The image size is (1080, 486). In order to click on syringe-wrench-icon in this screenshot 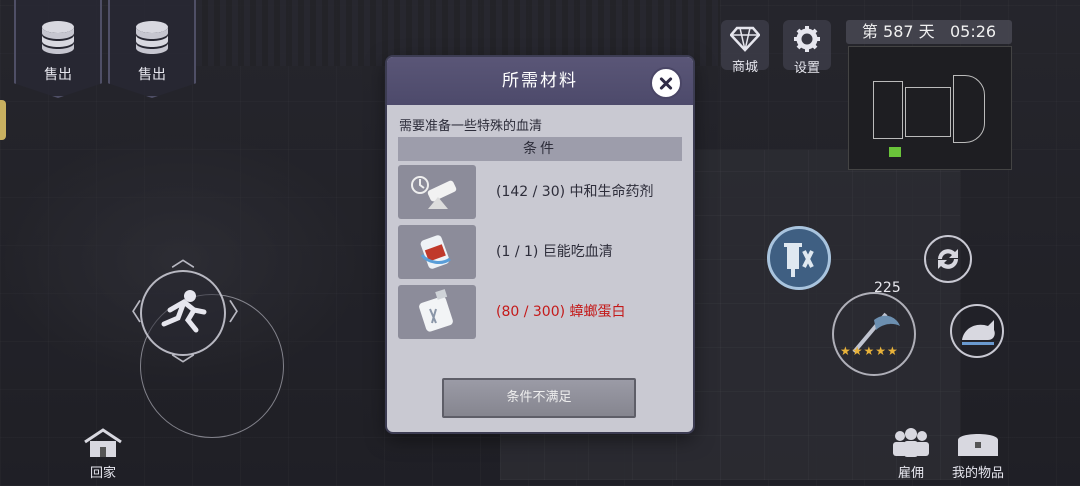, I will do `click(799, 260)`.